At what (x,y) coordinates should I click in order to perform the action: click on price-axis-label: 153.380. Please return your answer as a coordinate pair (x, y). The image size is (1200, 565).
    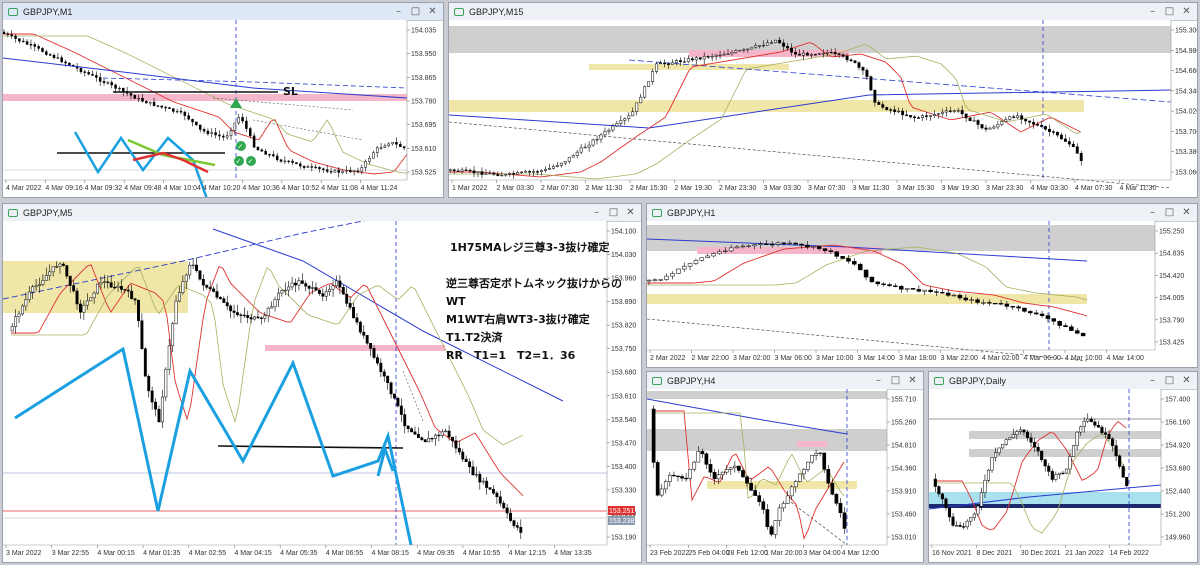
    Looking at the image, I should click on (1186, 152).